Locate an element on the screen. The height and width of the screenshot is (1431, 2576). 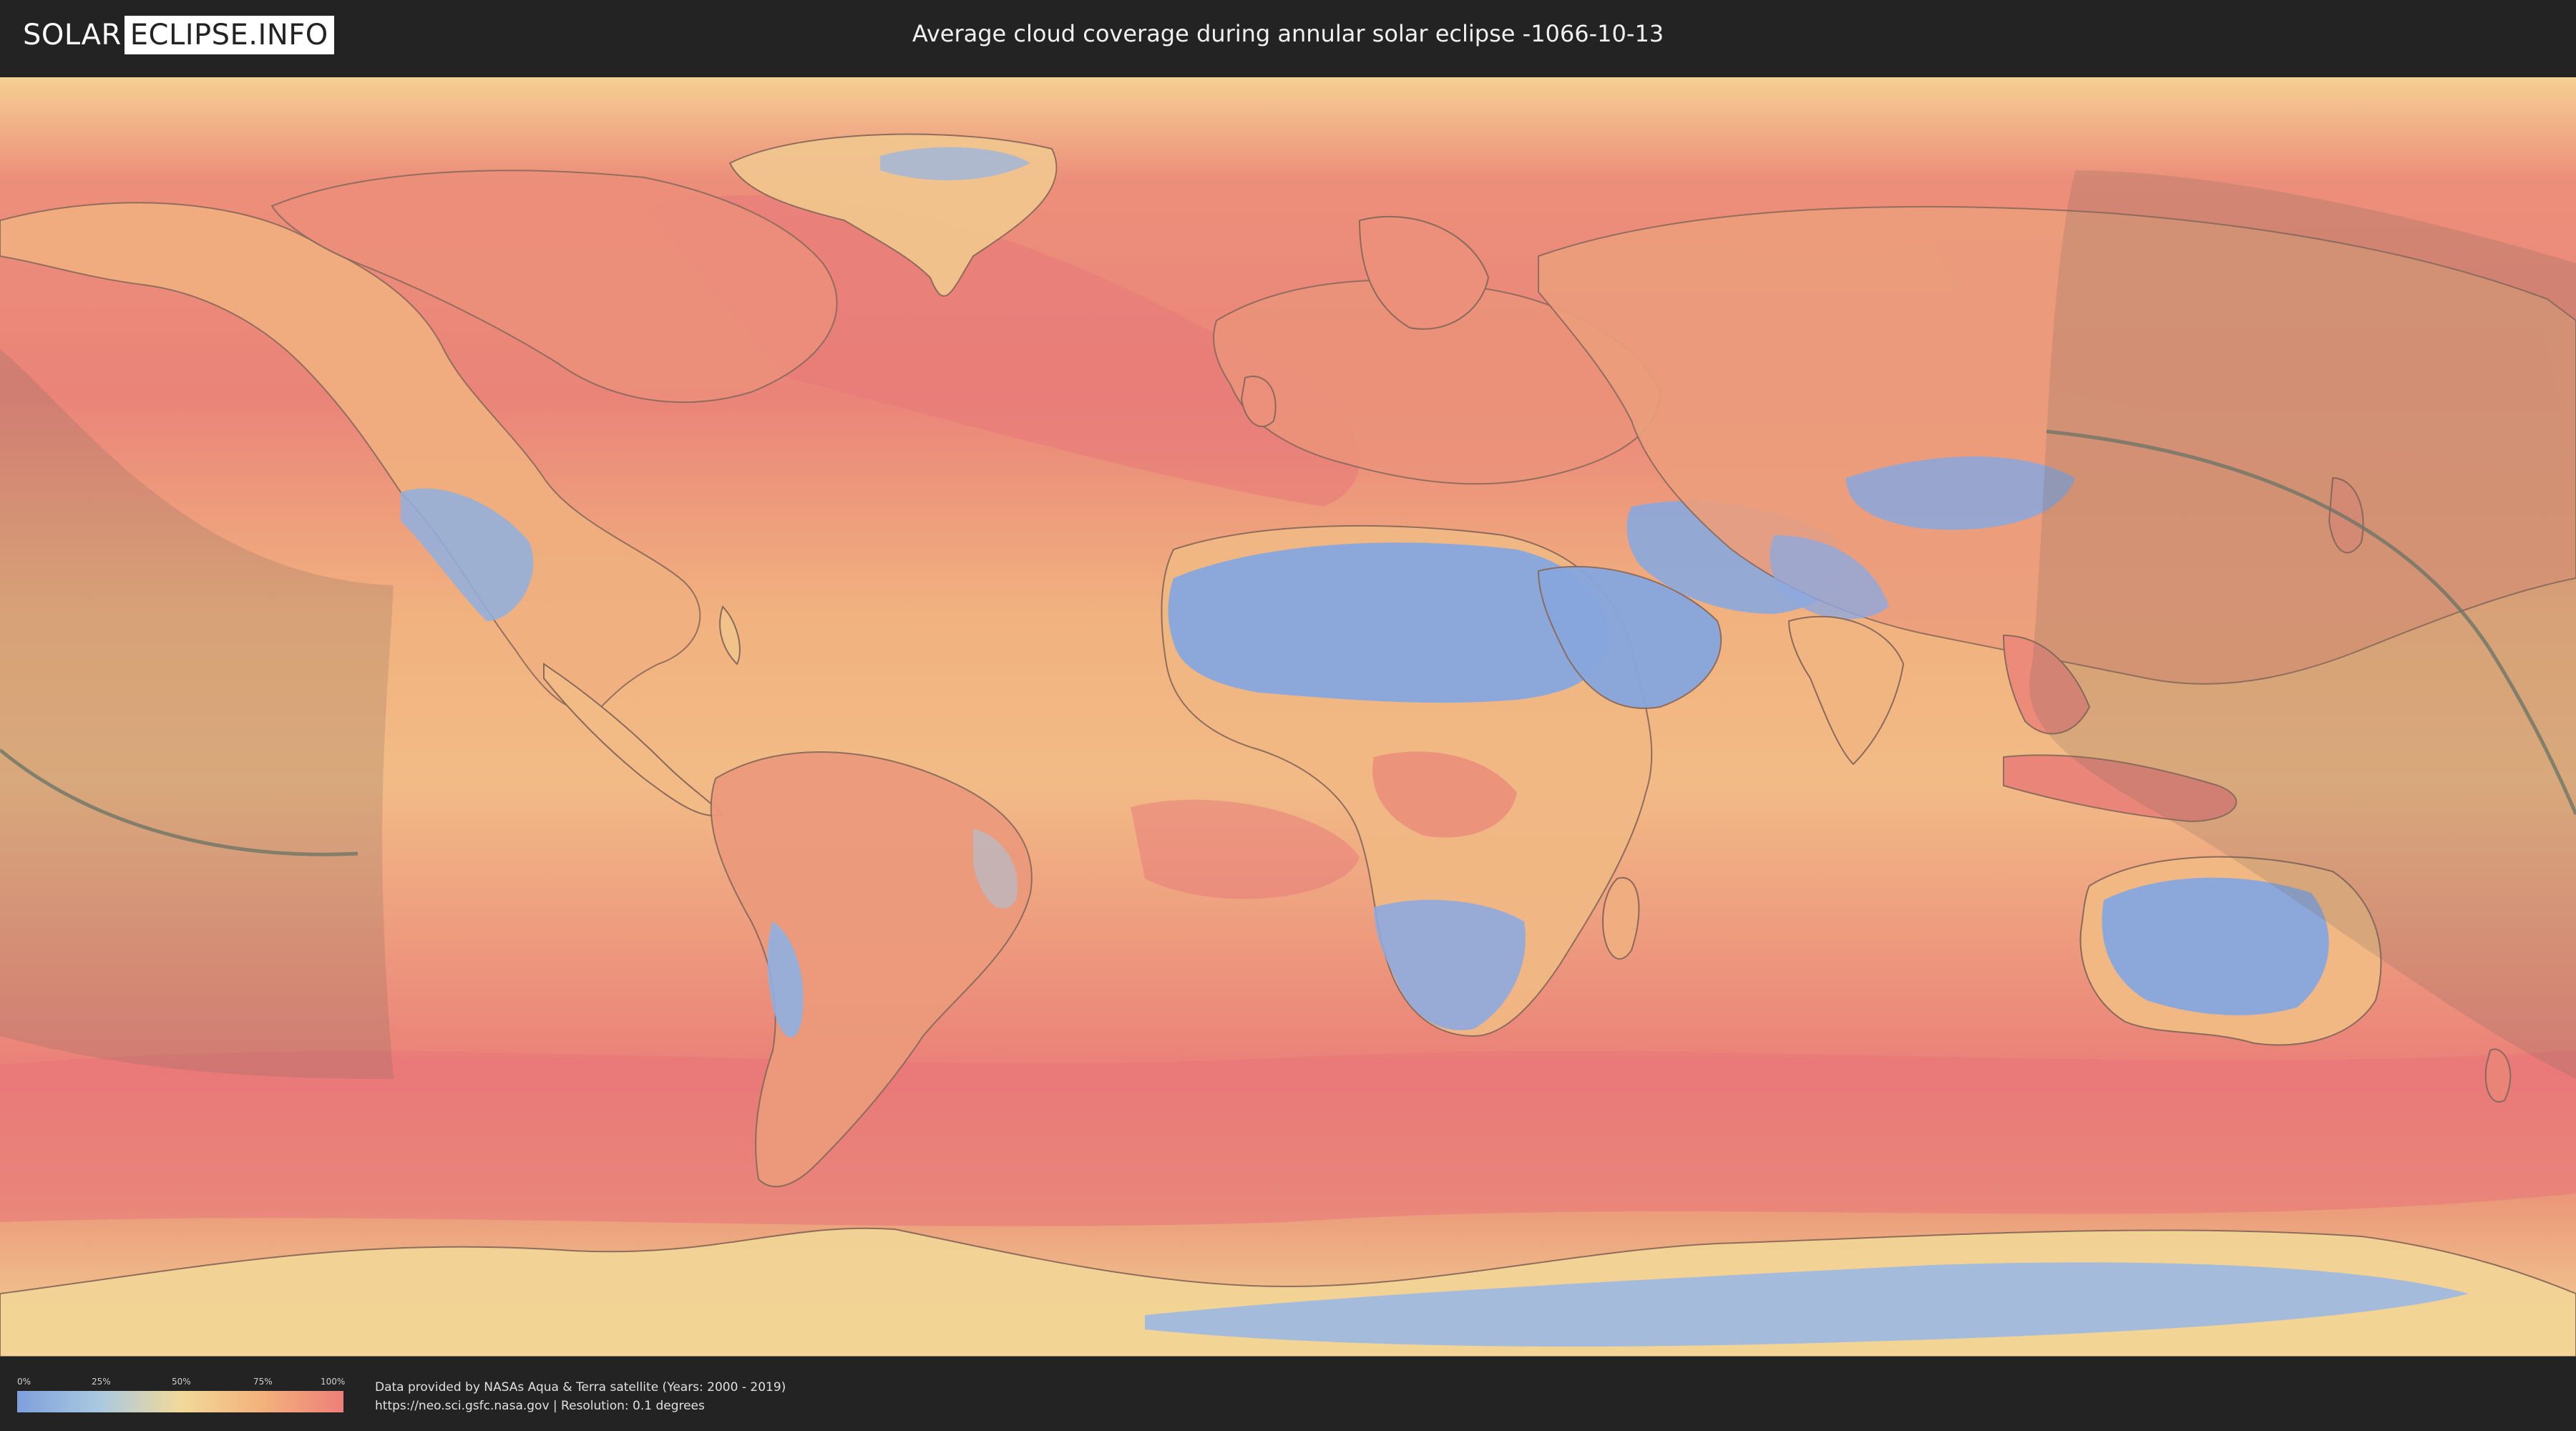
legend-tick-50: 50% is located at coordinates (181, 1382).